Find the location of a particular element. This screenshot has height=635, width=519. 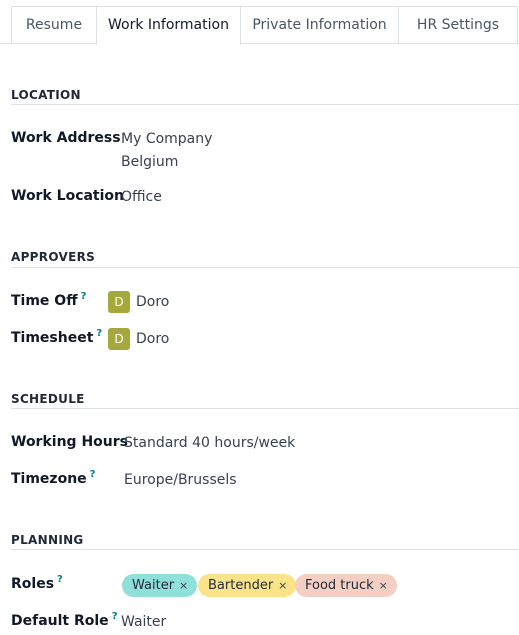

working-hours-value: Standard 40 hours/week is located at coordinates (209, 443).